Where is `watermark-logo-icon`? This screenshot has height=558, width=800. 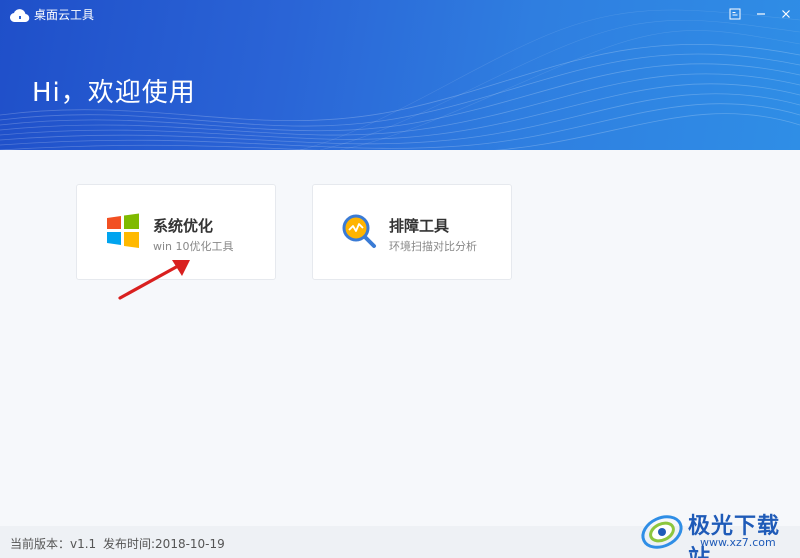
watermark-logo-icon is located at coordinates (662, 532).